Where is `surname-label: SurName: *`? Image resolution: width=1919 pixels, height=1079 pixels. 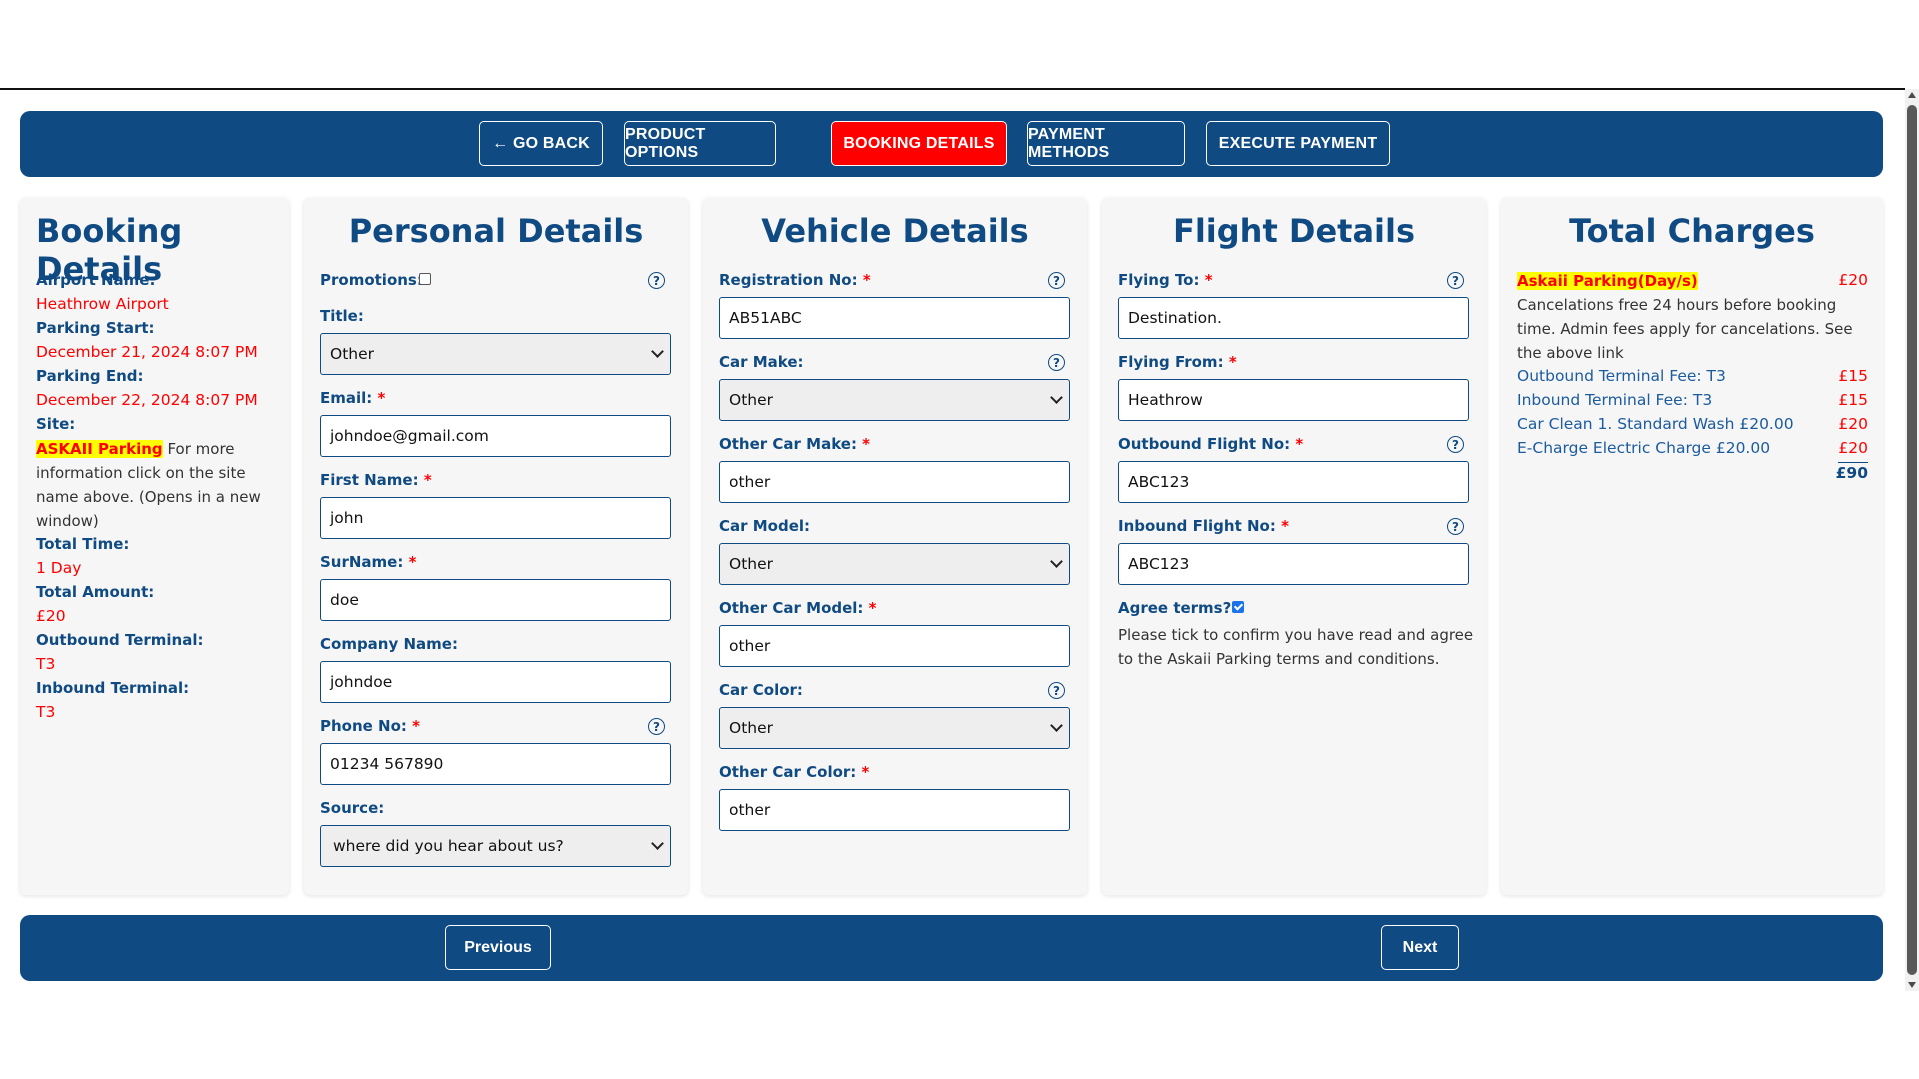
surname-label: SurName: * is located at coordinates (368, 562).